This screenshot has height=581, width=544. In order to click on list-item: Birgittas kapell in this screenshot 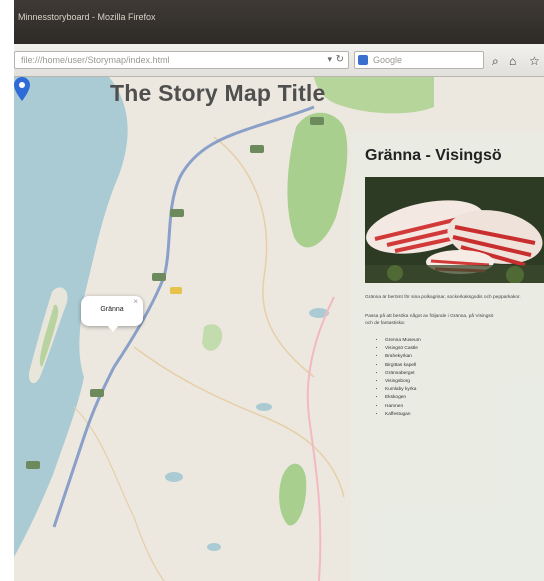, I will do `click(403, 366)`.